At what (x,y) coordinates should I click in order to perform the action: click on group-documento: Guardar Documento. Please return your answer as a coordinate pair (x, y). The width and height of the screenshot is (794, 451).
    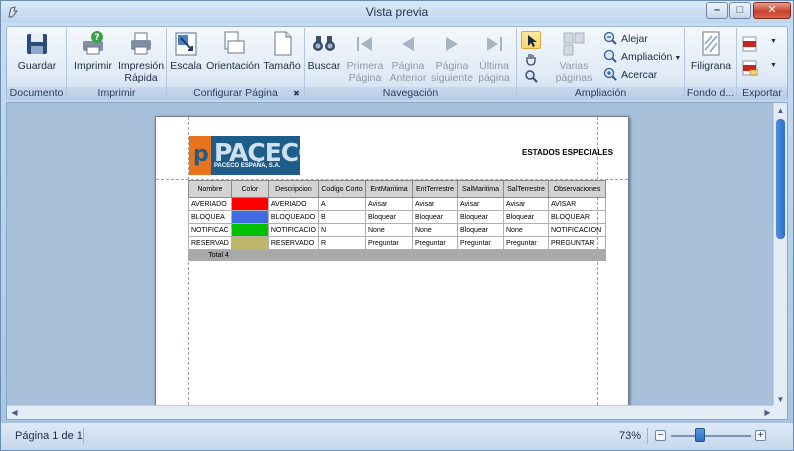
    Looking at the image, I should click on (37, 64).